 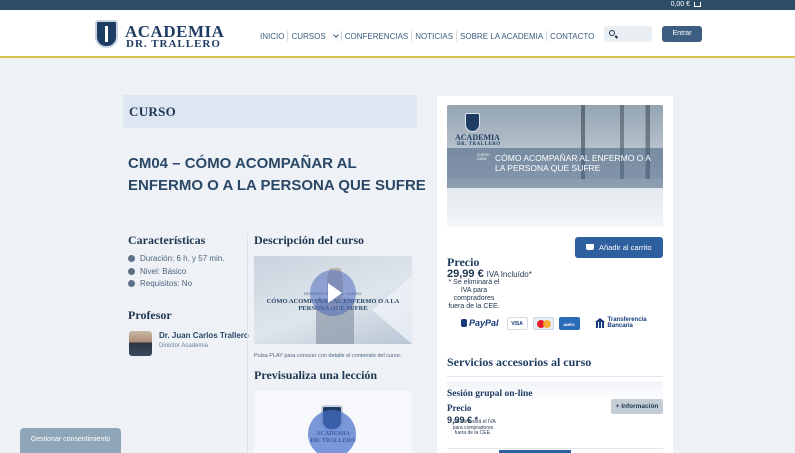 What do you see at coordinates (173, 44) in the screenshot?
I see `logo-subtitle: DR. TRALLERO` at bounding box center [173, 44].